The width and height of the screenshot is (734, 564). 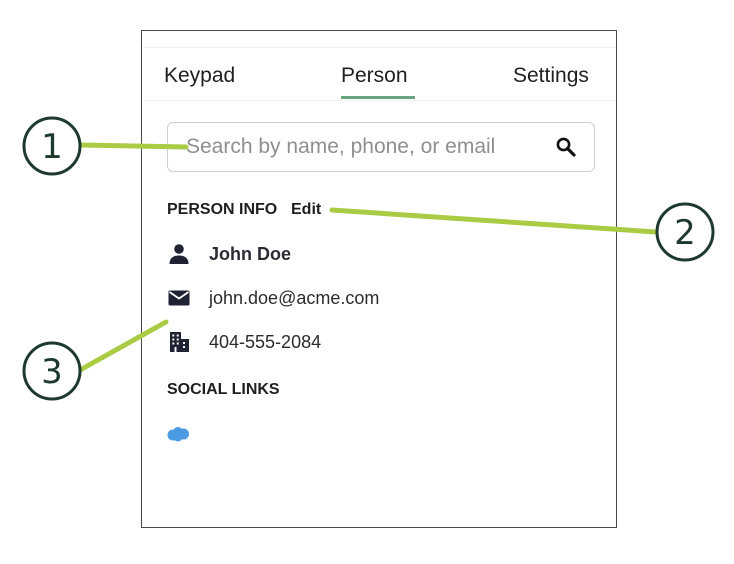 I want to click on callout-number-3: 3, so click(x=52, y=372).